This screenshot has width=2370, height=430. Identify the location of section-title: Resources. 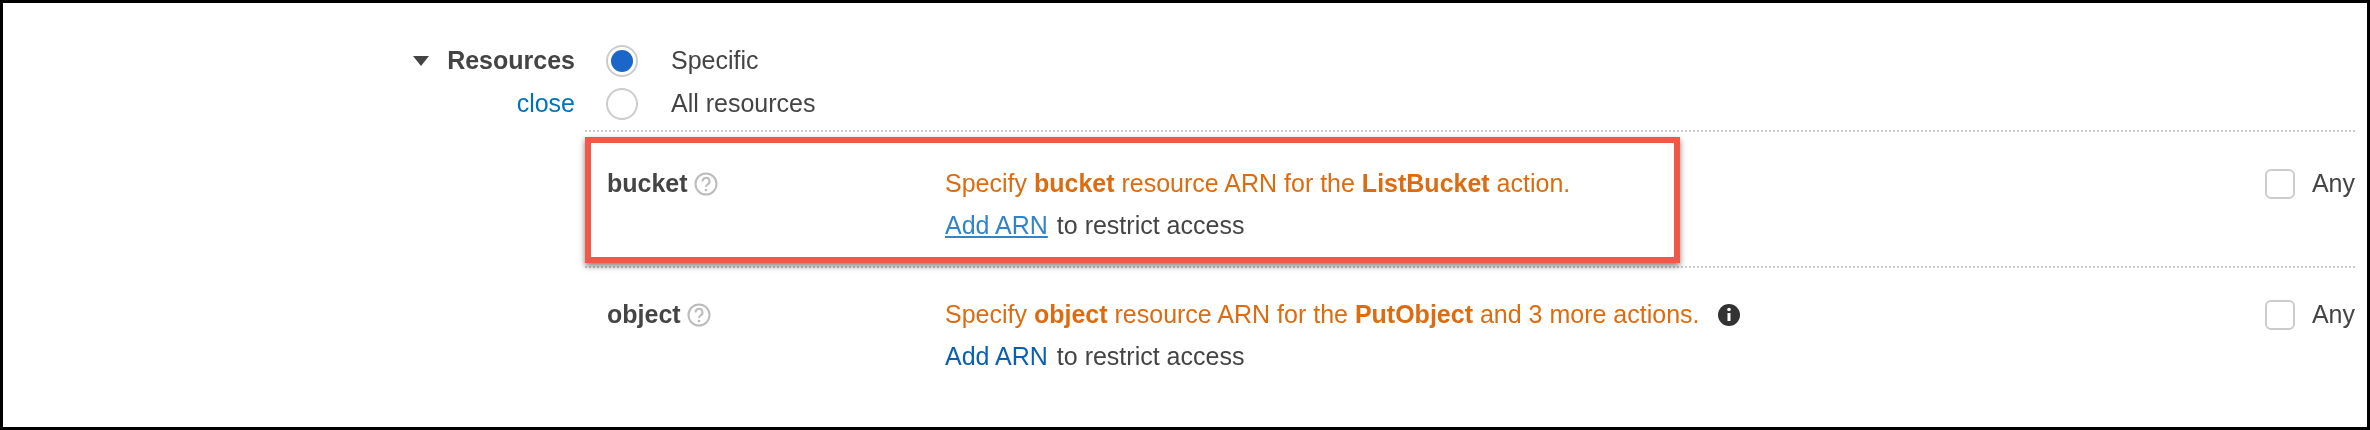
(511, 60).